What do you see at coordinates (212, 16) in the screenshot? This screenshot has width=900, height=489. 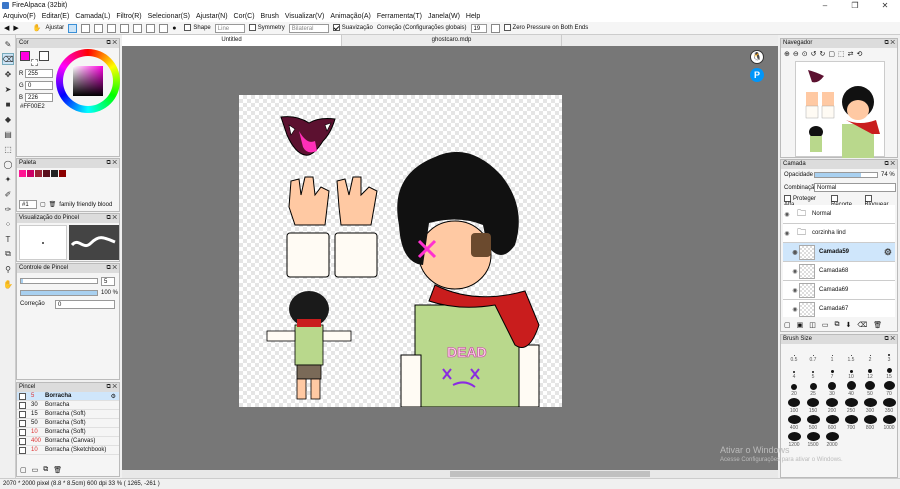 I see `menu-ajustar: Ajustar(N)` at bounding box center [212, 16].